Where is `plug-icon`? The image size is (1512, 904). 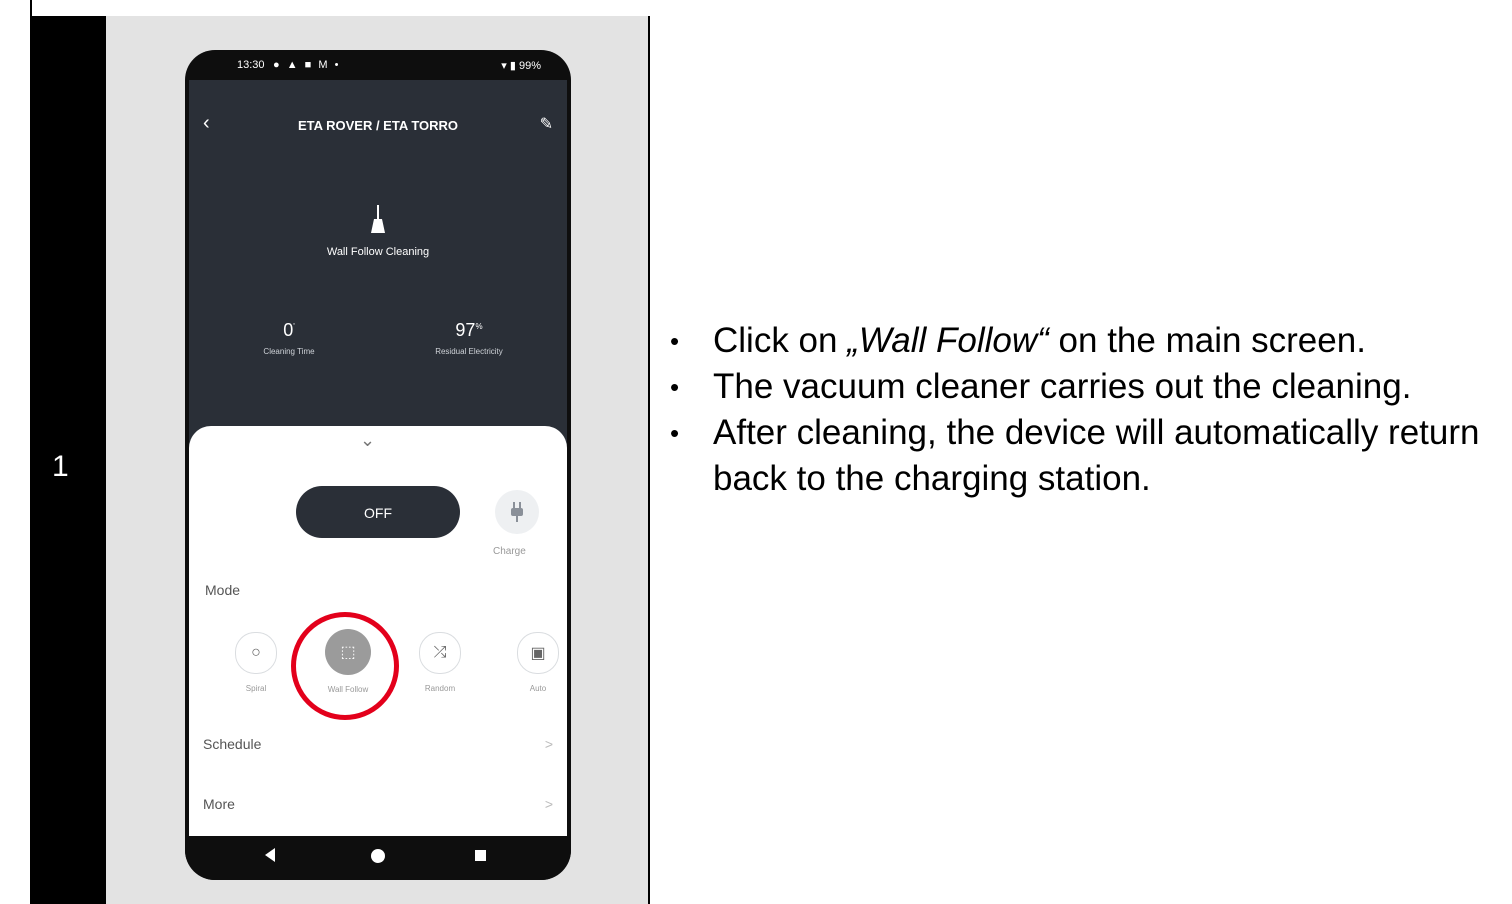 plug-icon is located at coordinates (517, 512).